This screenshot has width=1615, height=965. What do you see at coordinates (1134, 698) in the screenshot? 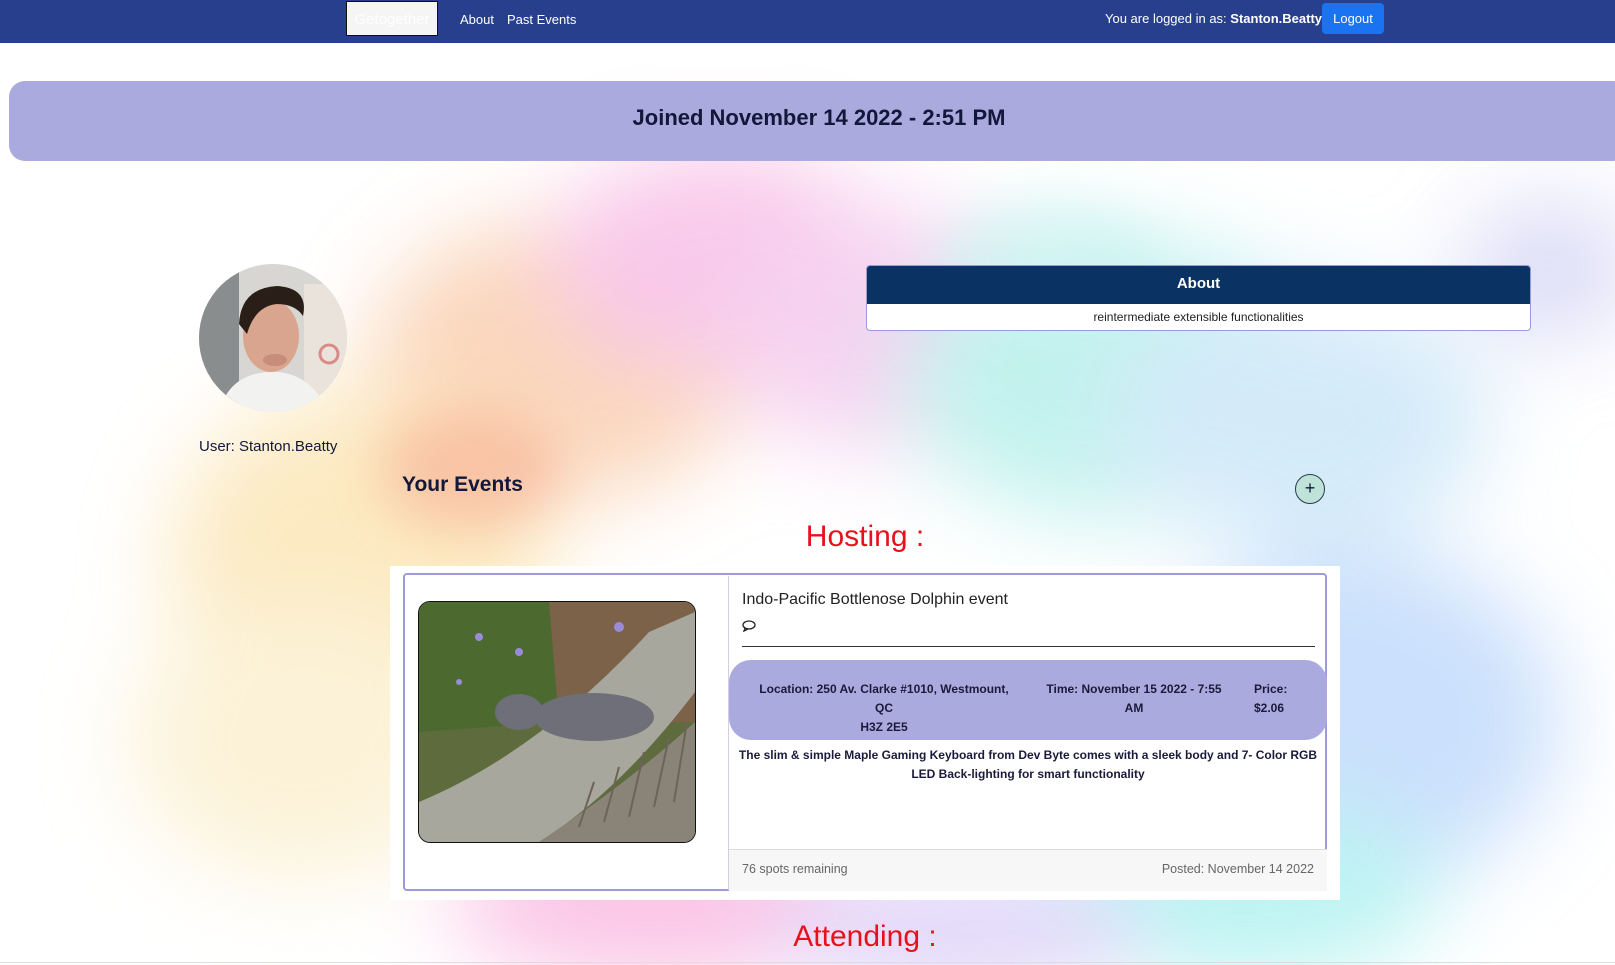
I see `event-time: Time: November 15 2022 - 7:55 AM` at bounding box center [1134, 698].